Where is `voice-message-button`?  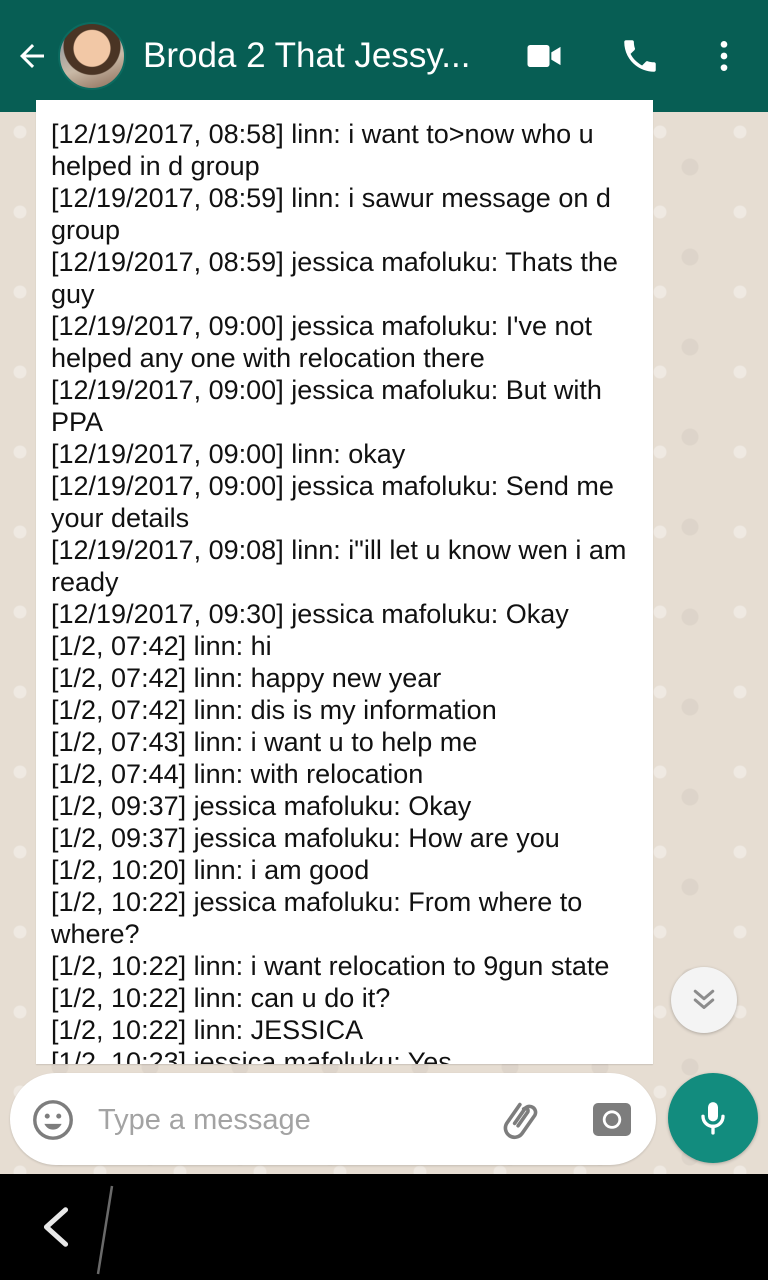 voice-message-button is located at coordinates (713, 1118).